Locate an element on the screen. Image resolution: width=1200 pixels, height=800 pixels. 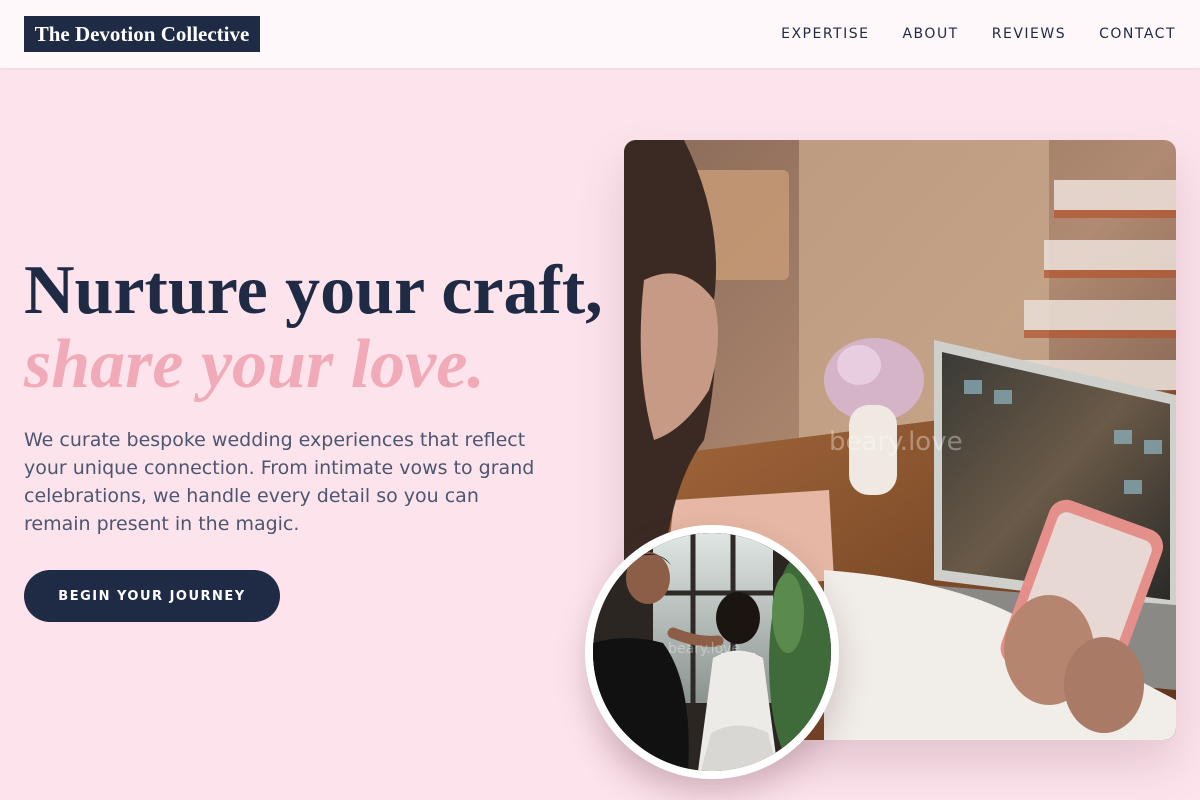
hero-title-accent: share your love. is located at coordinates (254, 364).